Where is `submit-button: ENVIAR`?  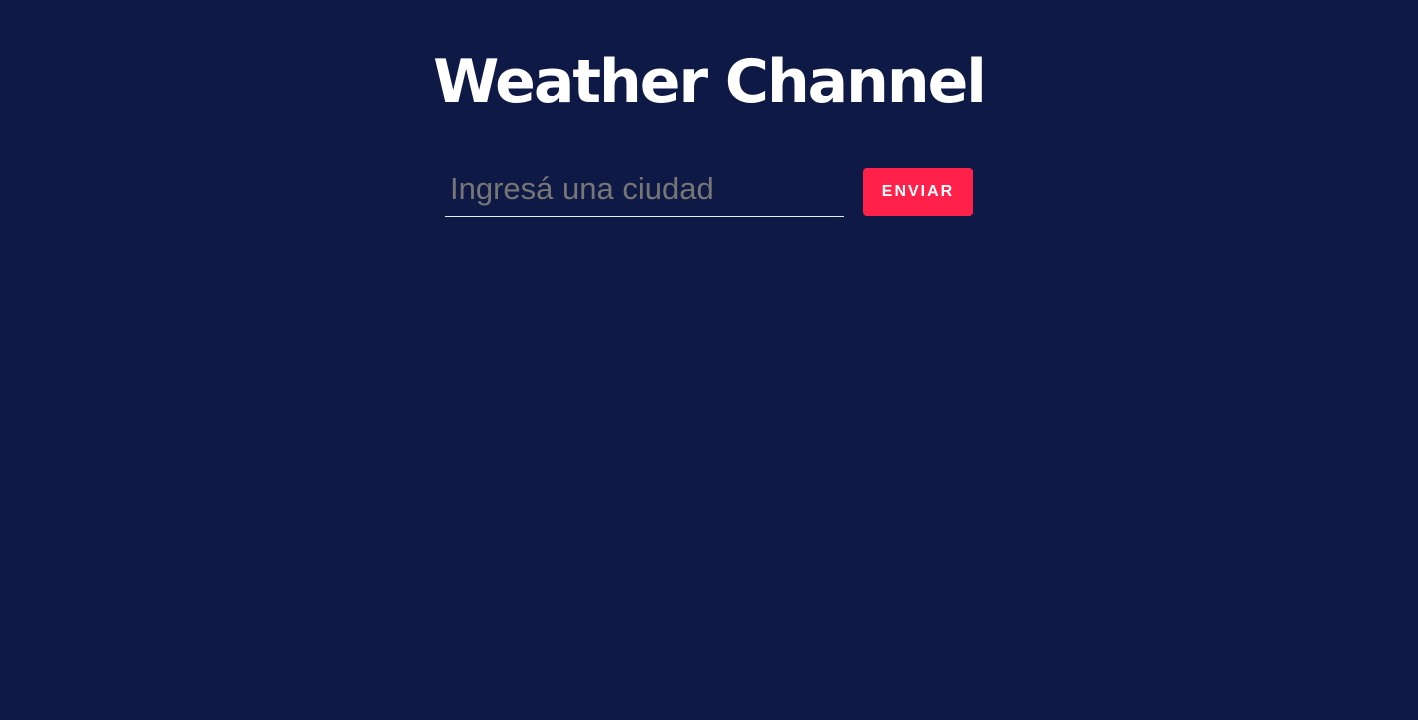
submit-button: ENVIAR is located at coordinates (918, 192).